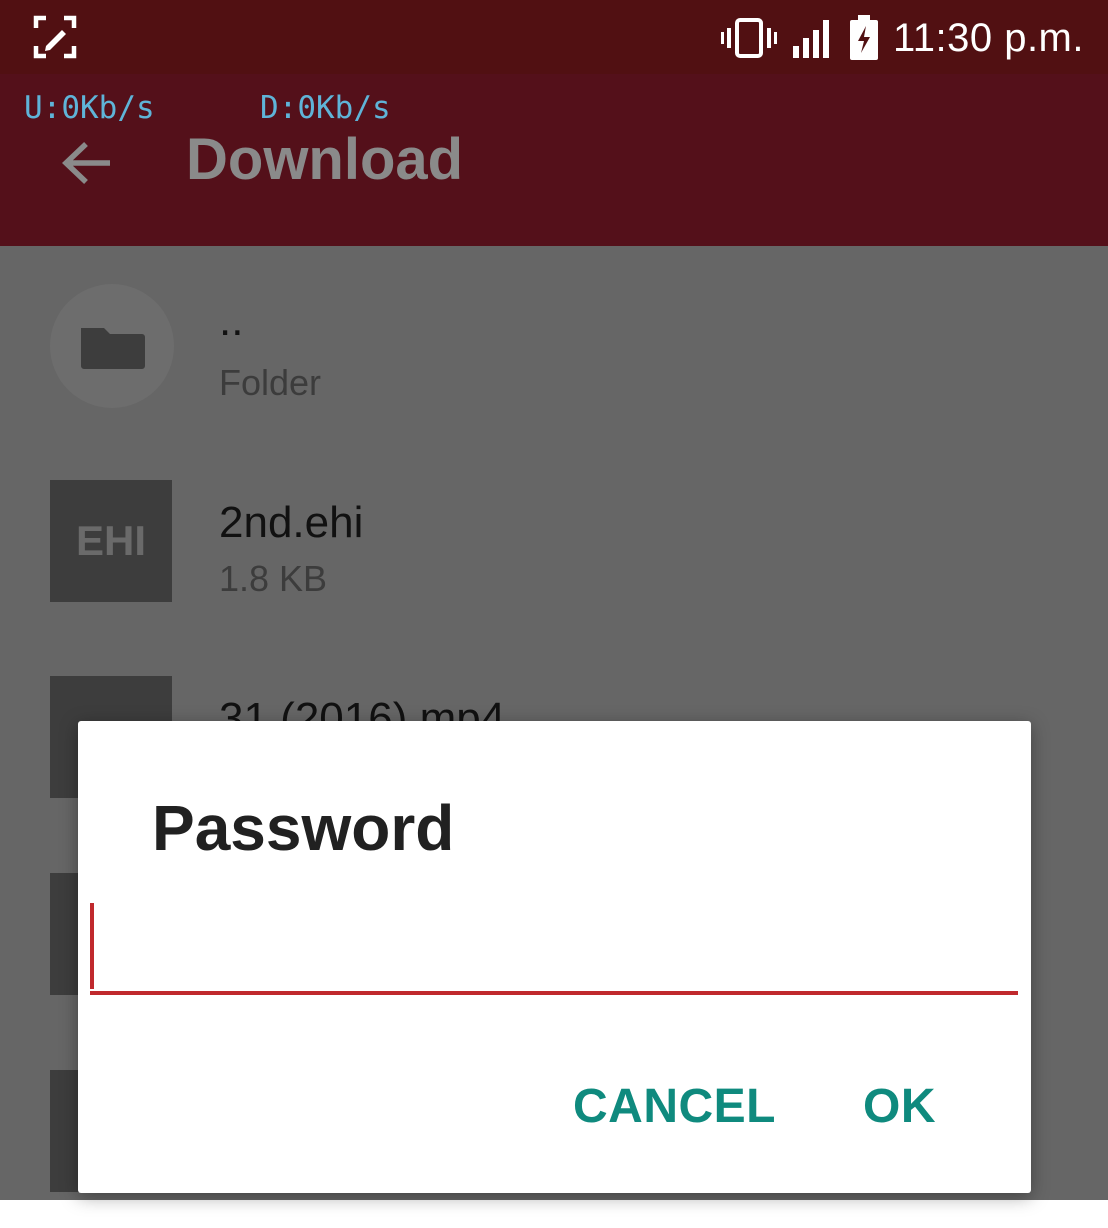 This screenshot has width=1108, height=1228. I want to click on file-meta: 1.8 KB, so click(273, 578).